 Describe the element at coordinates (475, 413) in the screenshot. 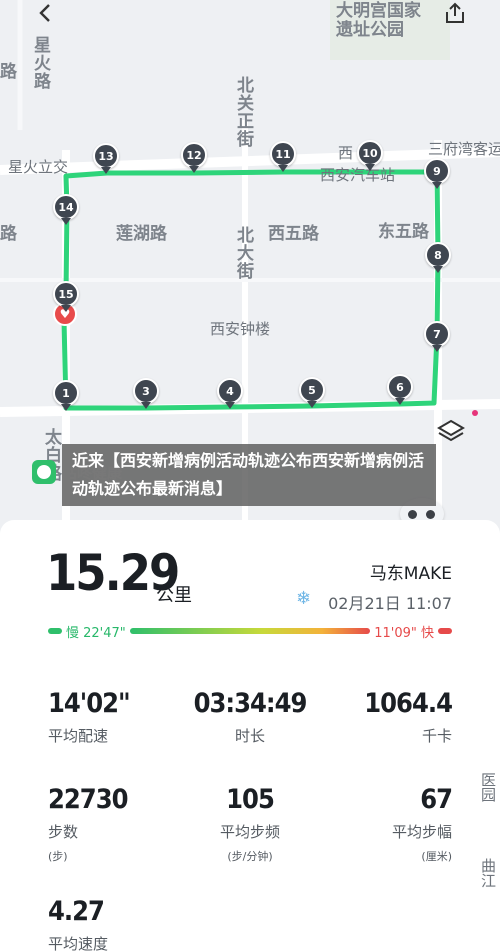

I see `notification-dot` at that location.